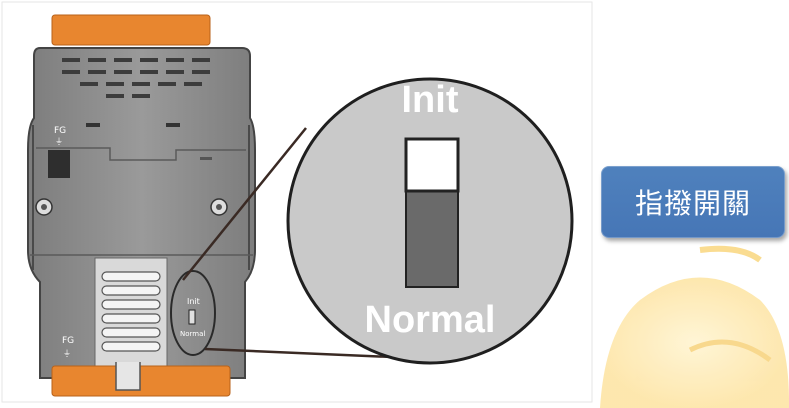  I want to click on switch-label-small-init: Init, so click(193, 301).